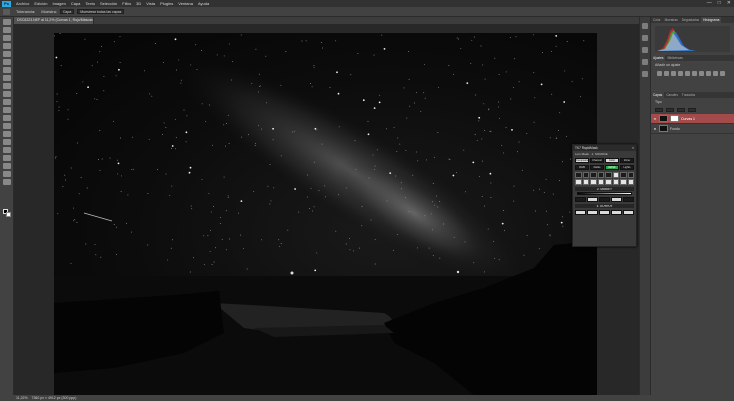 Image resolution: width=734 pixels, height=401 pixels. I want to click on sample-select: Capa, so click(67, 11).